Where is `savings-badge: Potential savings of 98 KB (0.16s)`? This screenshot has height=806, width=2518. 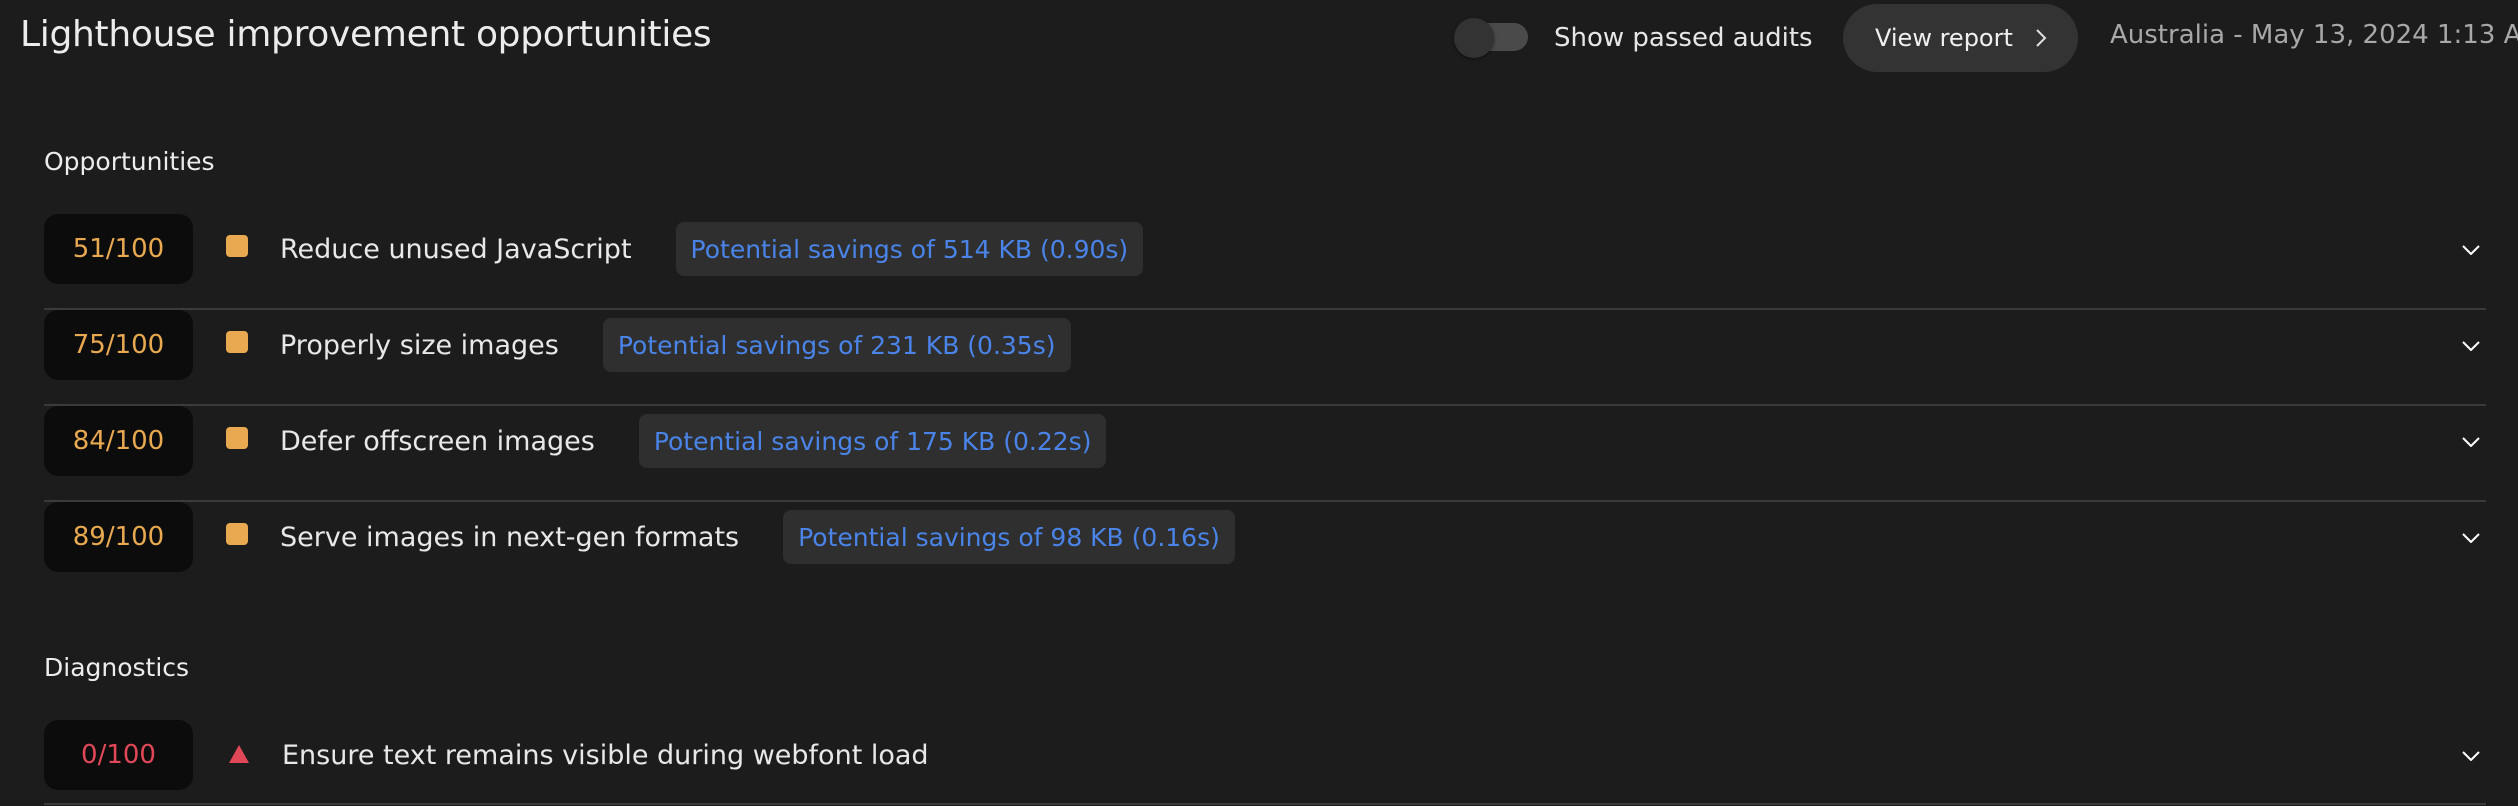
savings-badge: Potential savings of 98 KB (0.16s) is located at coordinates (1009, 537).